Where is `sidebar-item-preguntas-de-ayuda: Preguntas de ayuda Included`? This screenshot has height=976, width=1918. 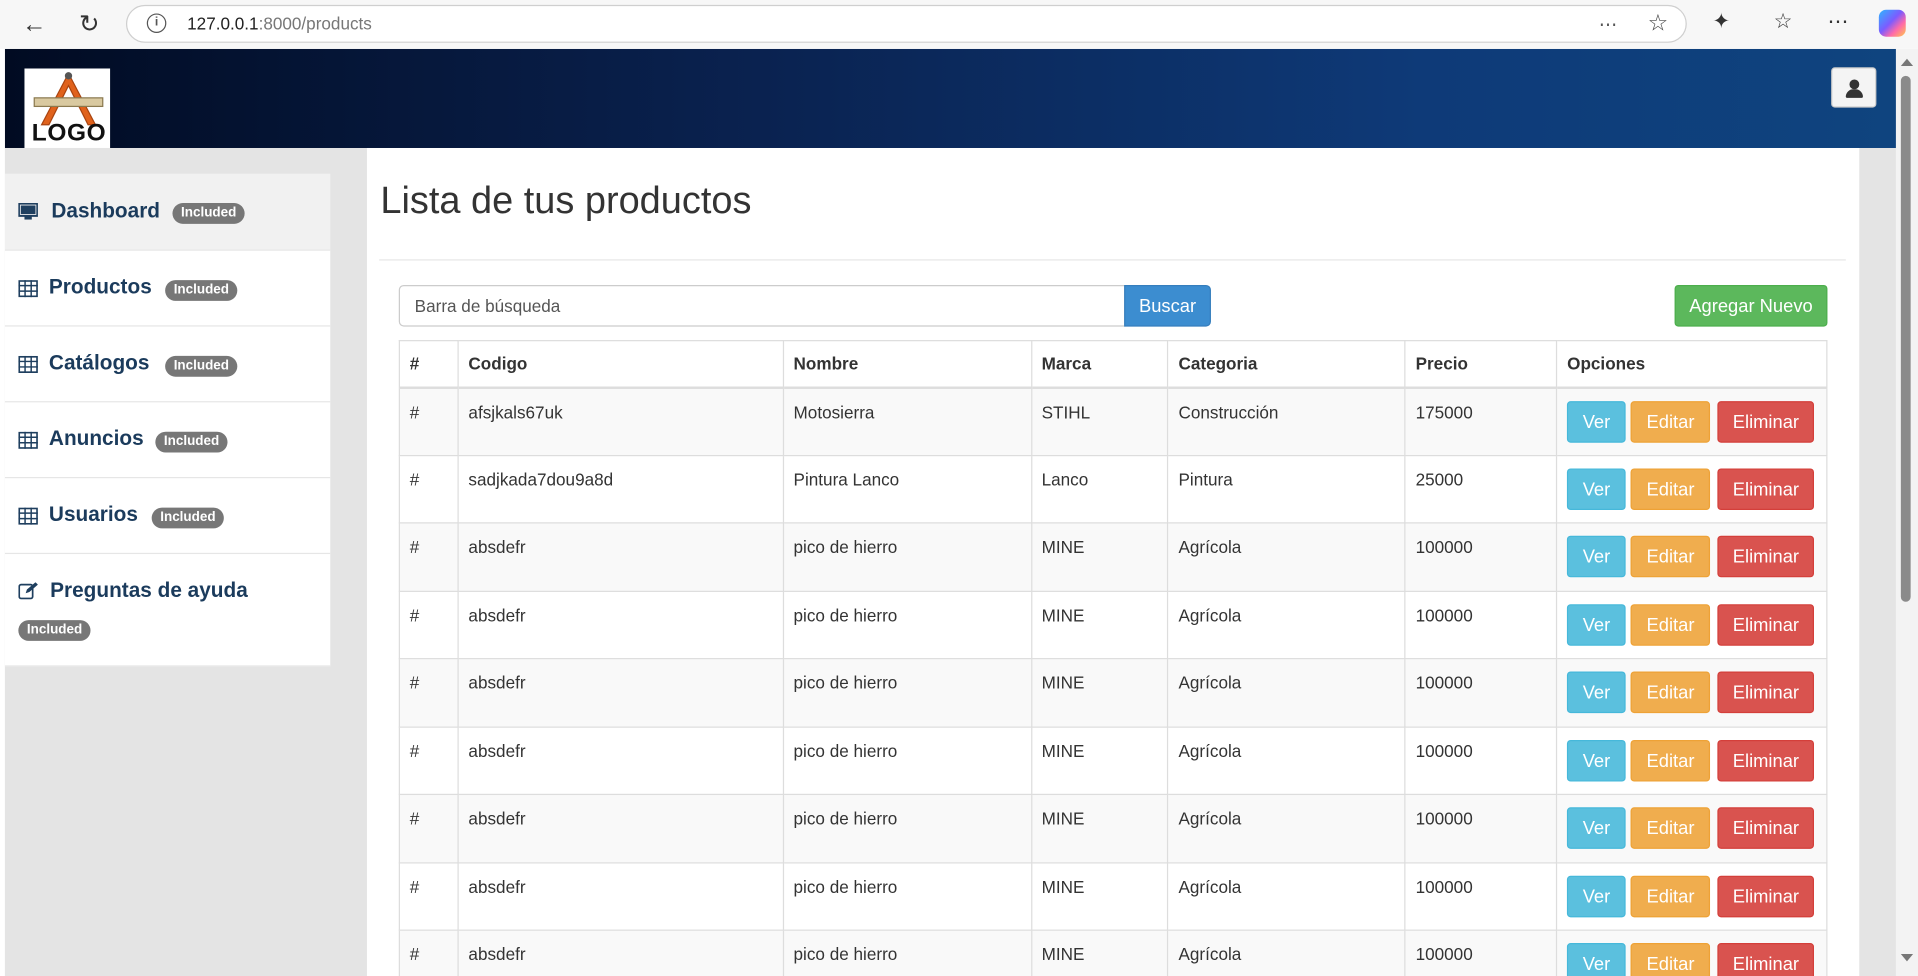
sidebar-item-preguntas-de-ayuda: Preguntas de ayuda Included is located at coordinates (167, 610).